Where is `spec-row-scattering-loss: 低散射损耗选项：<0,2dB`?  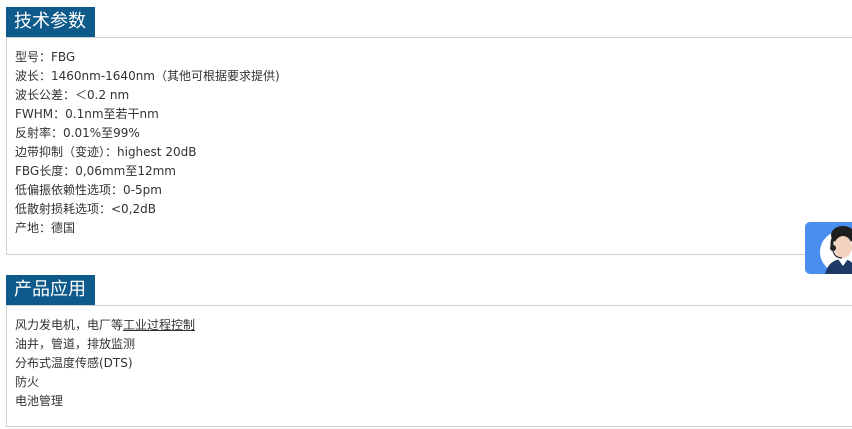
spec-row-scattering-loss: 低散射损耗选项：<0,2dB is located at coordinates (85, 209).